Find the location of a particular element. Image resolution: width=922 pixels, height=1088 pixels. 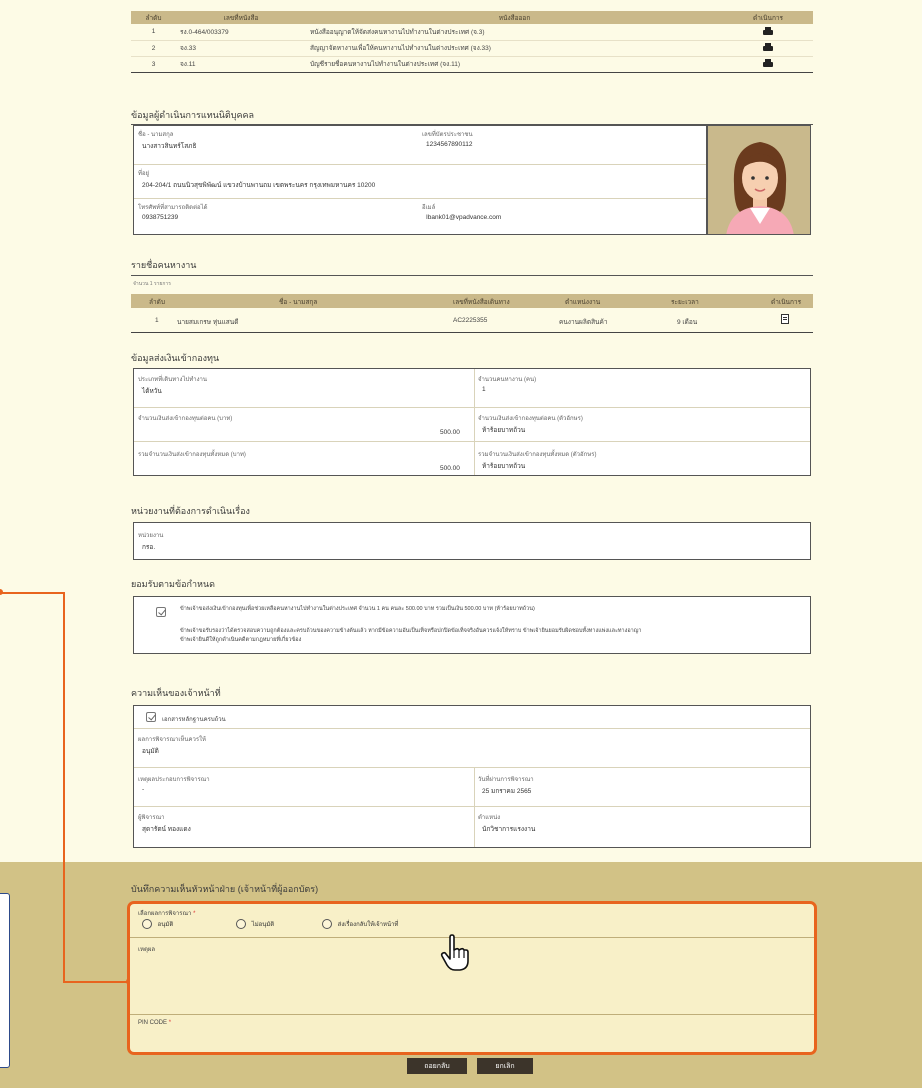

phone-value: 0938751239 is located at coordinates (160, 217).